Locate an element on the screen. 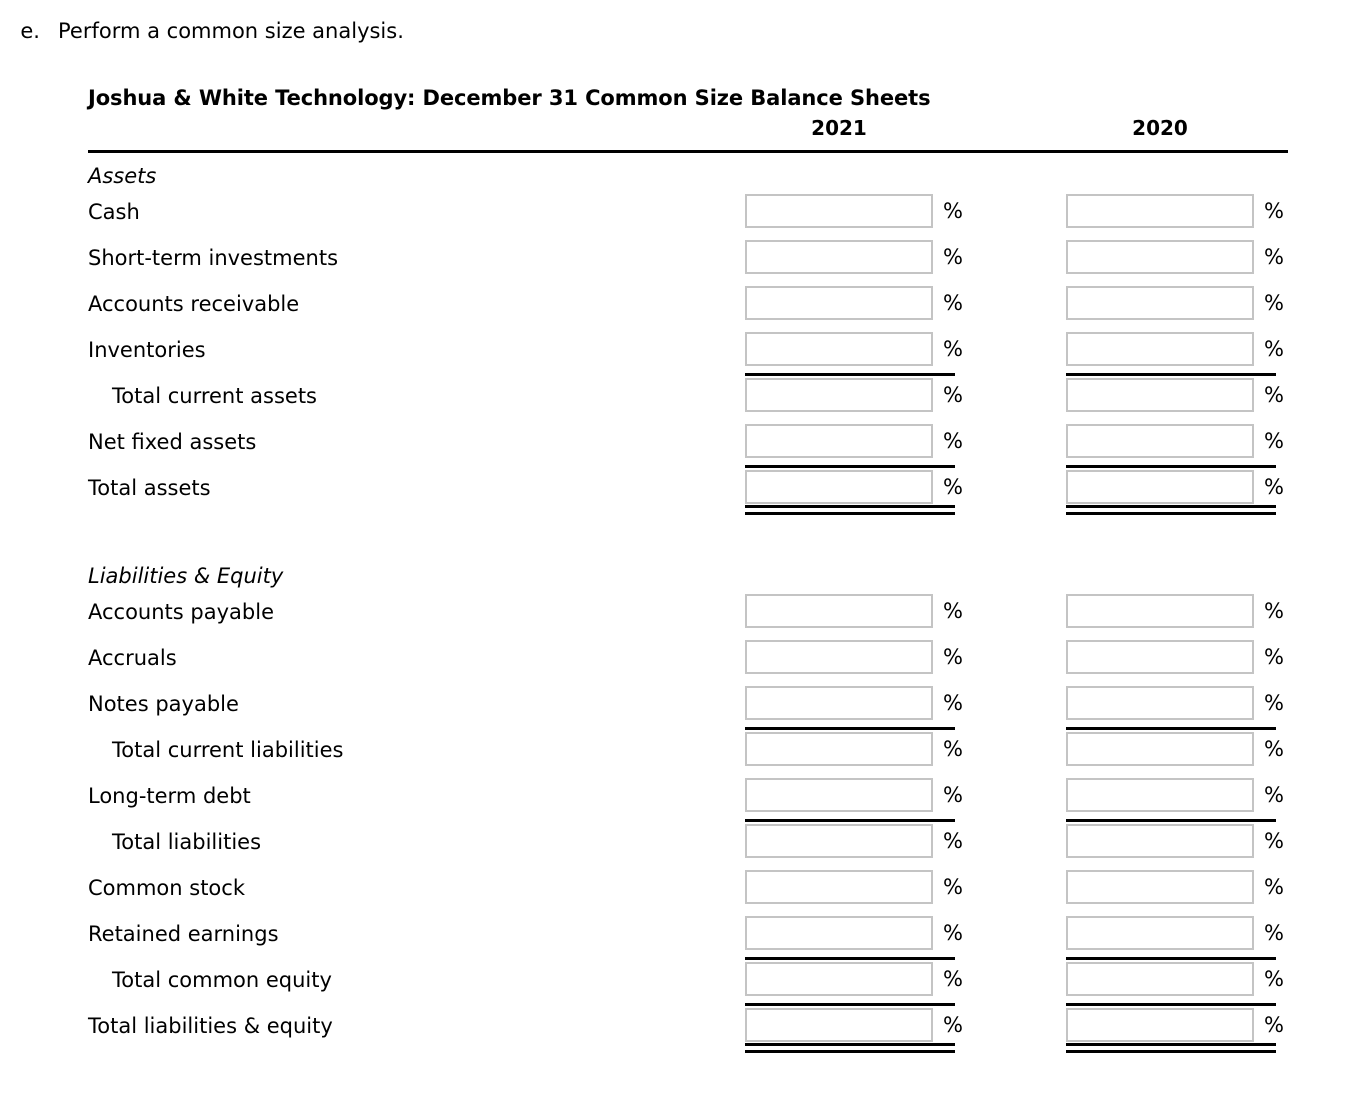 This screenshot has width=1368, height=1112. row-label: Total current liabilities is located at coordinates (228, 750).